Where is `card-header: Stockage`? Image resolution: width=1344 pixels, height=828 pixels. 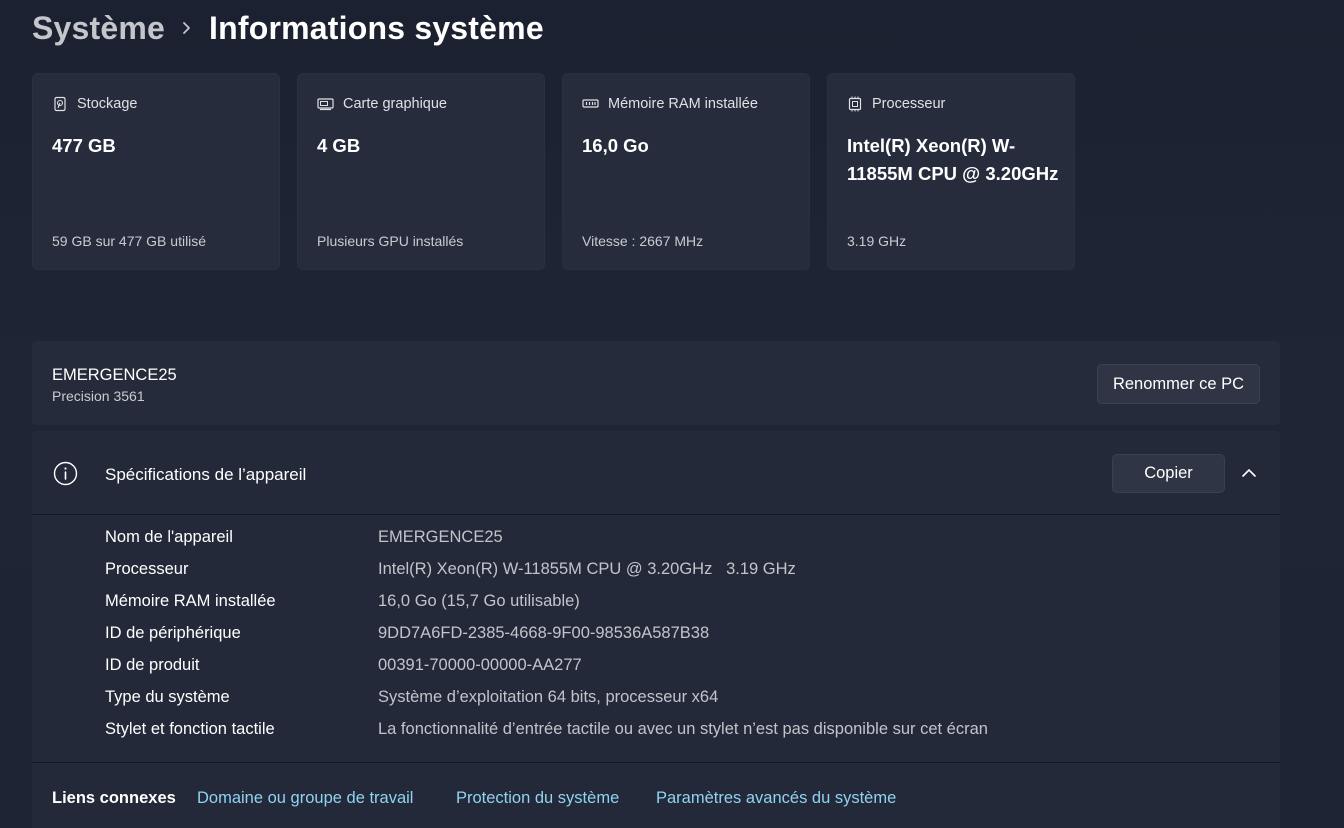
card-header: Stockage is located at coordinates (94, 104).